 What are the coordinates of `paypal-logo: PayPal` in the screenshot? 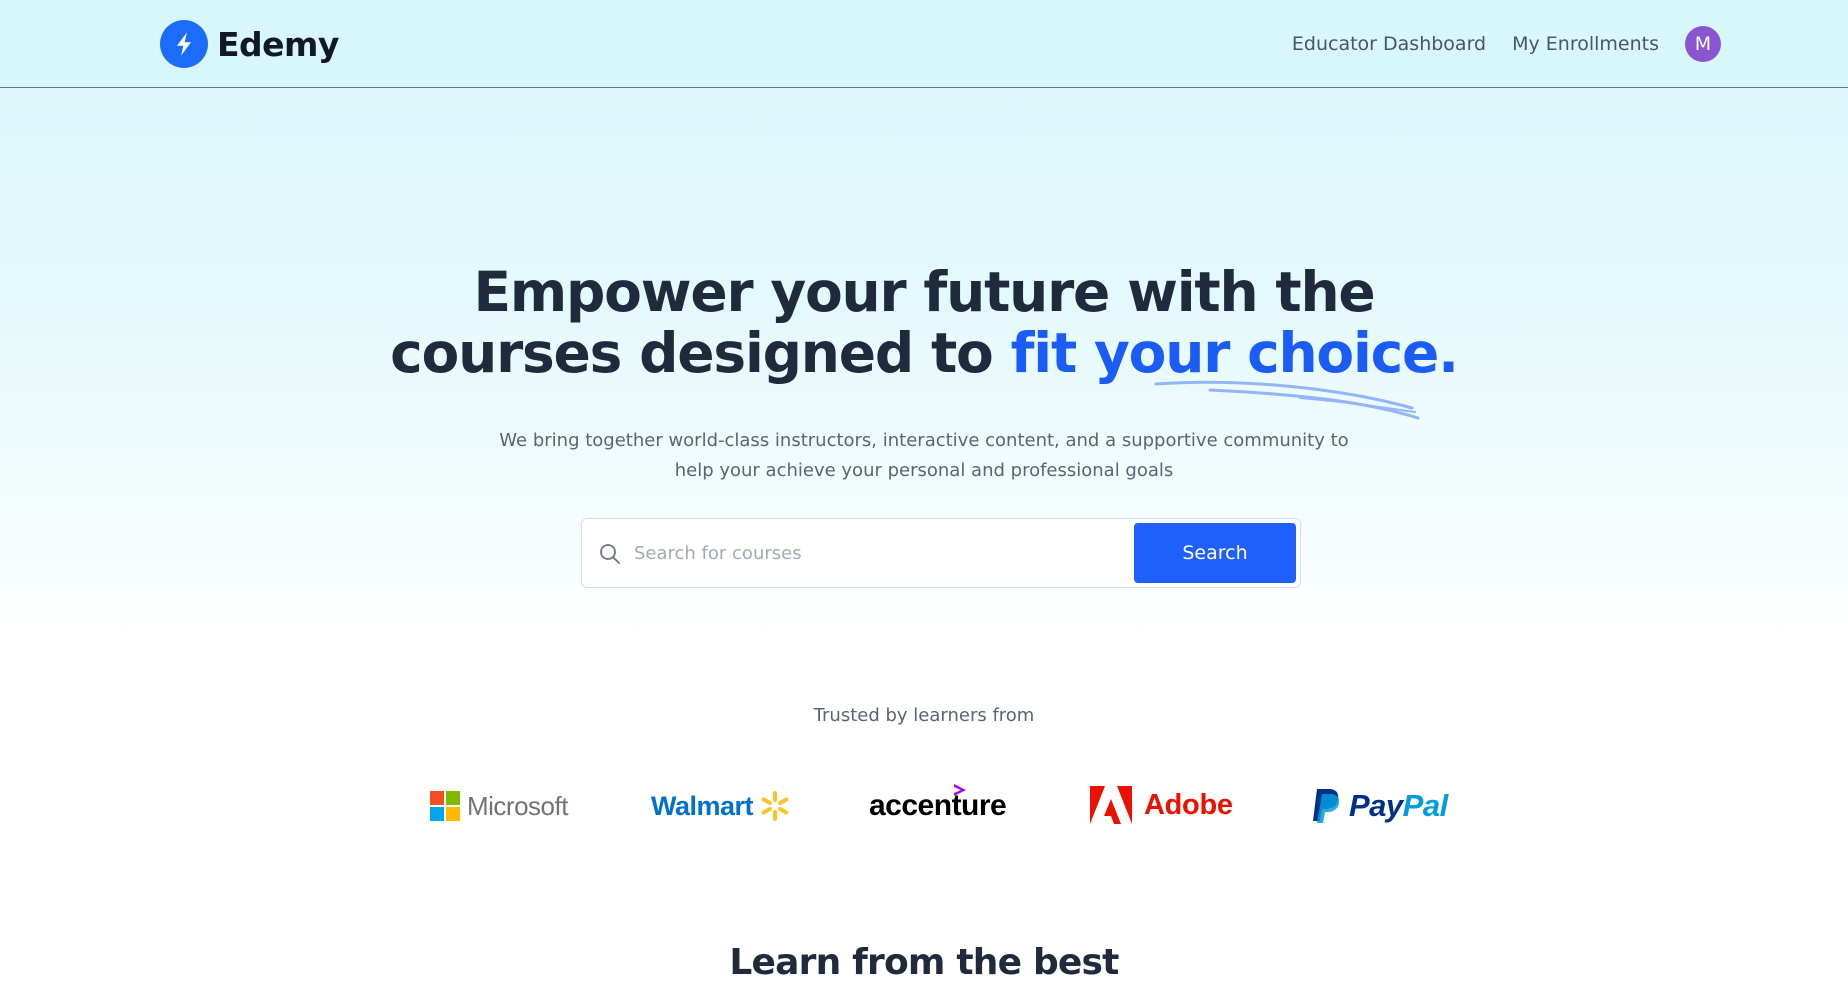 It's located at (1379, 806).